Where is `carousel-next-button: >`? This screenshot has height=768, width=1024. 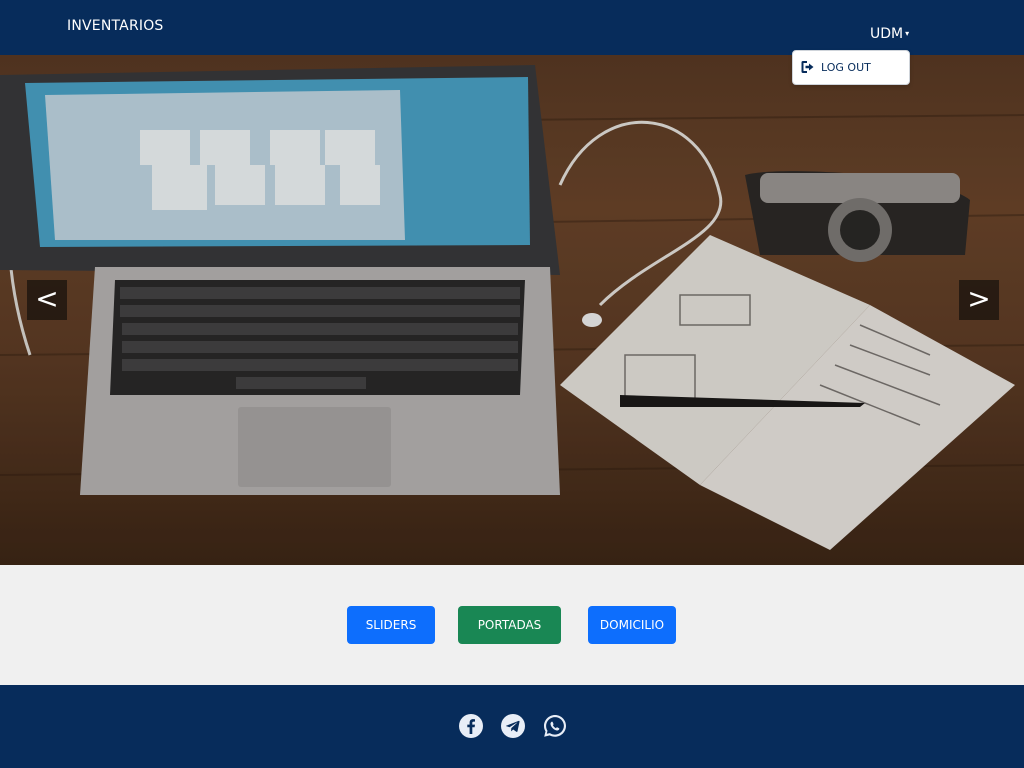 carousel-next-button: > is located at coordinates (979, 300).